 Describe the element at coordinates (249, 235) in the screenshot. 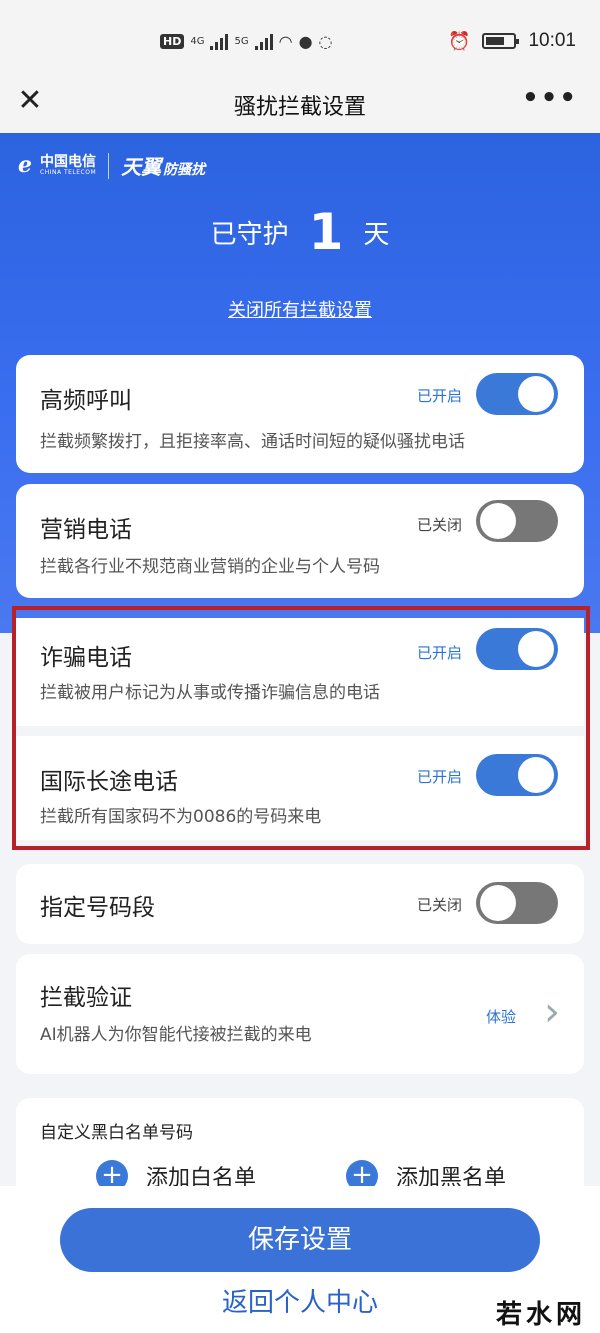

I see `guard-prefix: 已守护` at that location.